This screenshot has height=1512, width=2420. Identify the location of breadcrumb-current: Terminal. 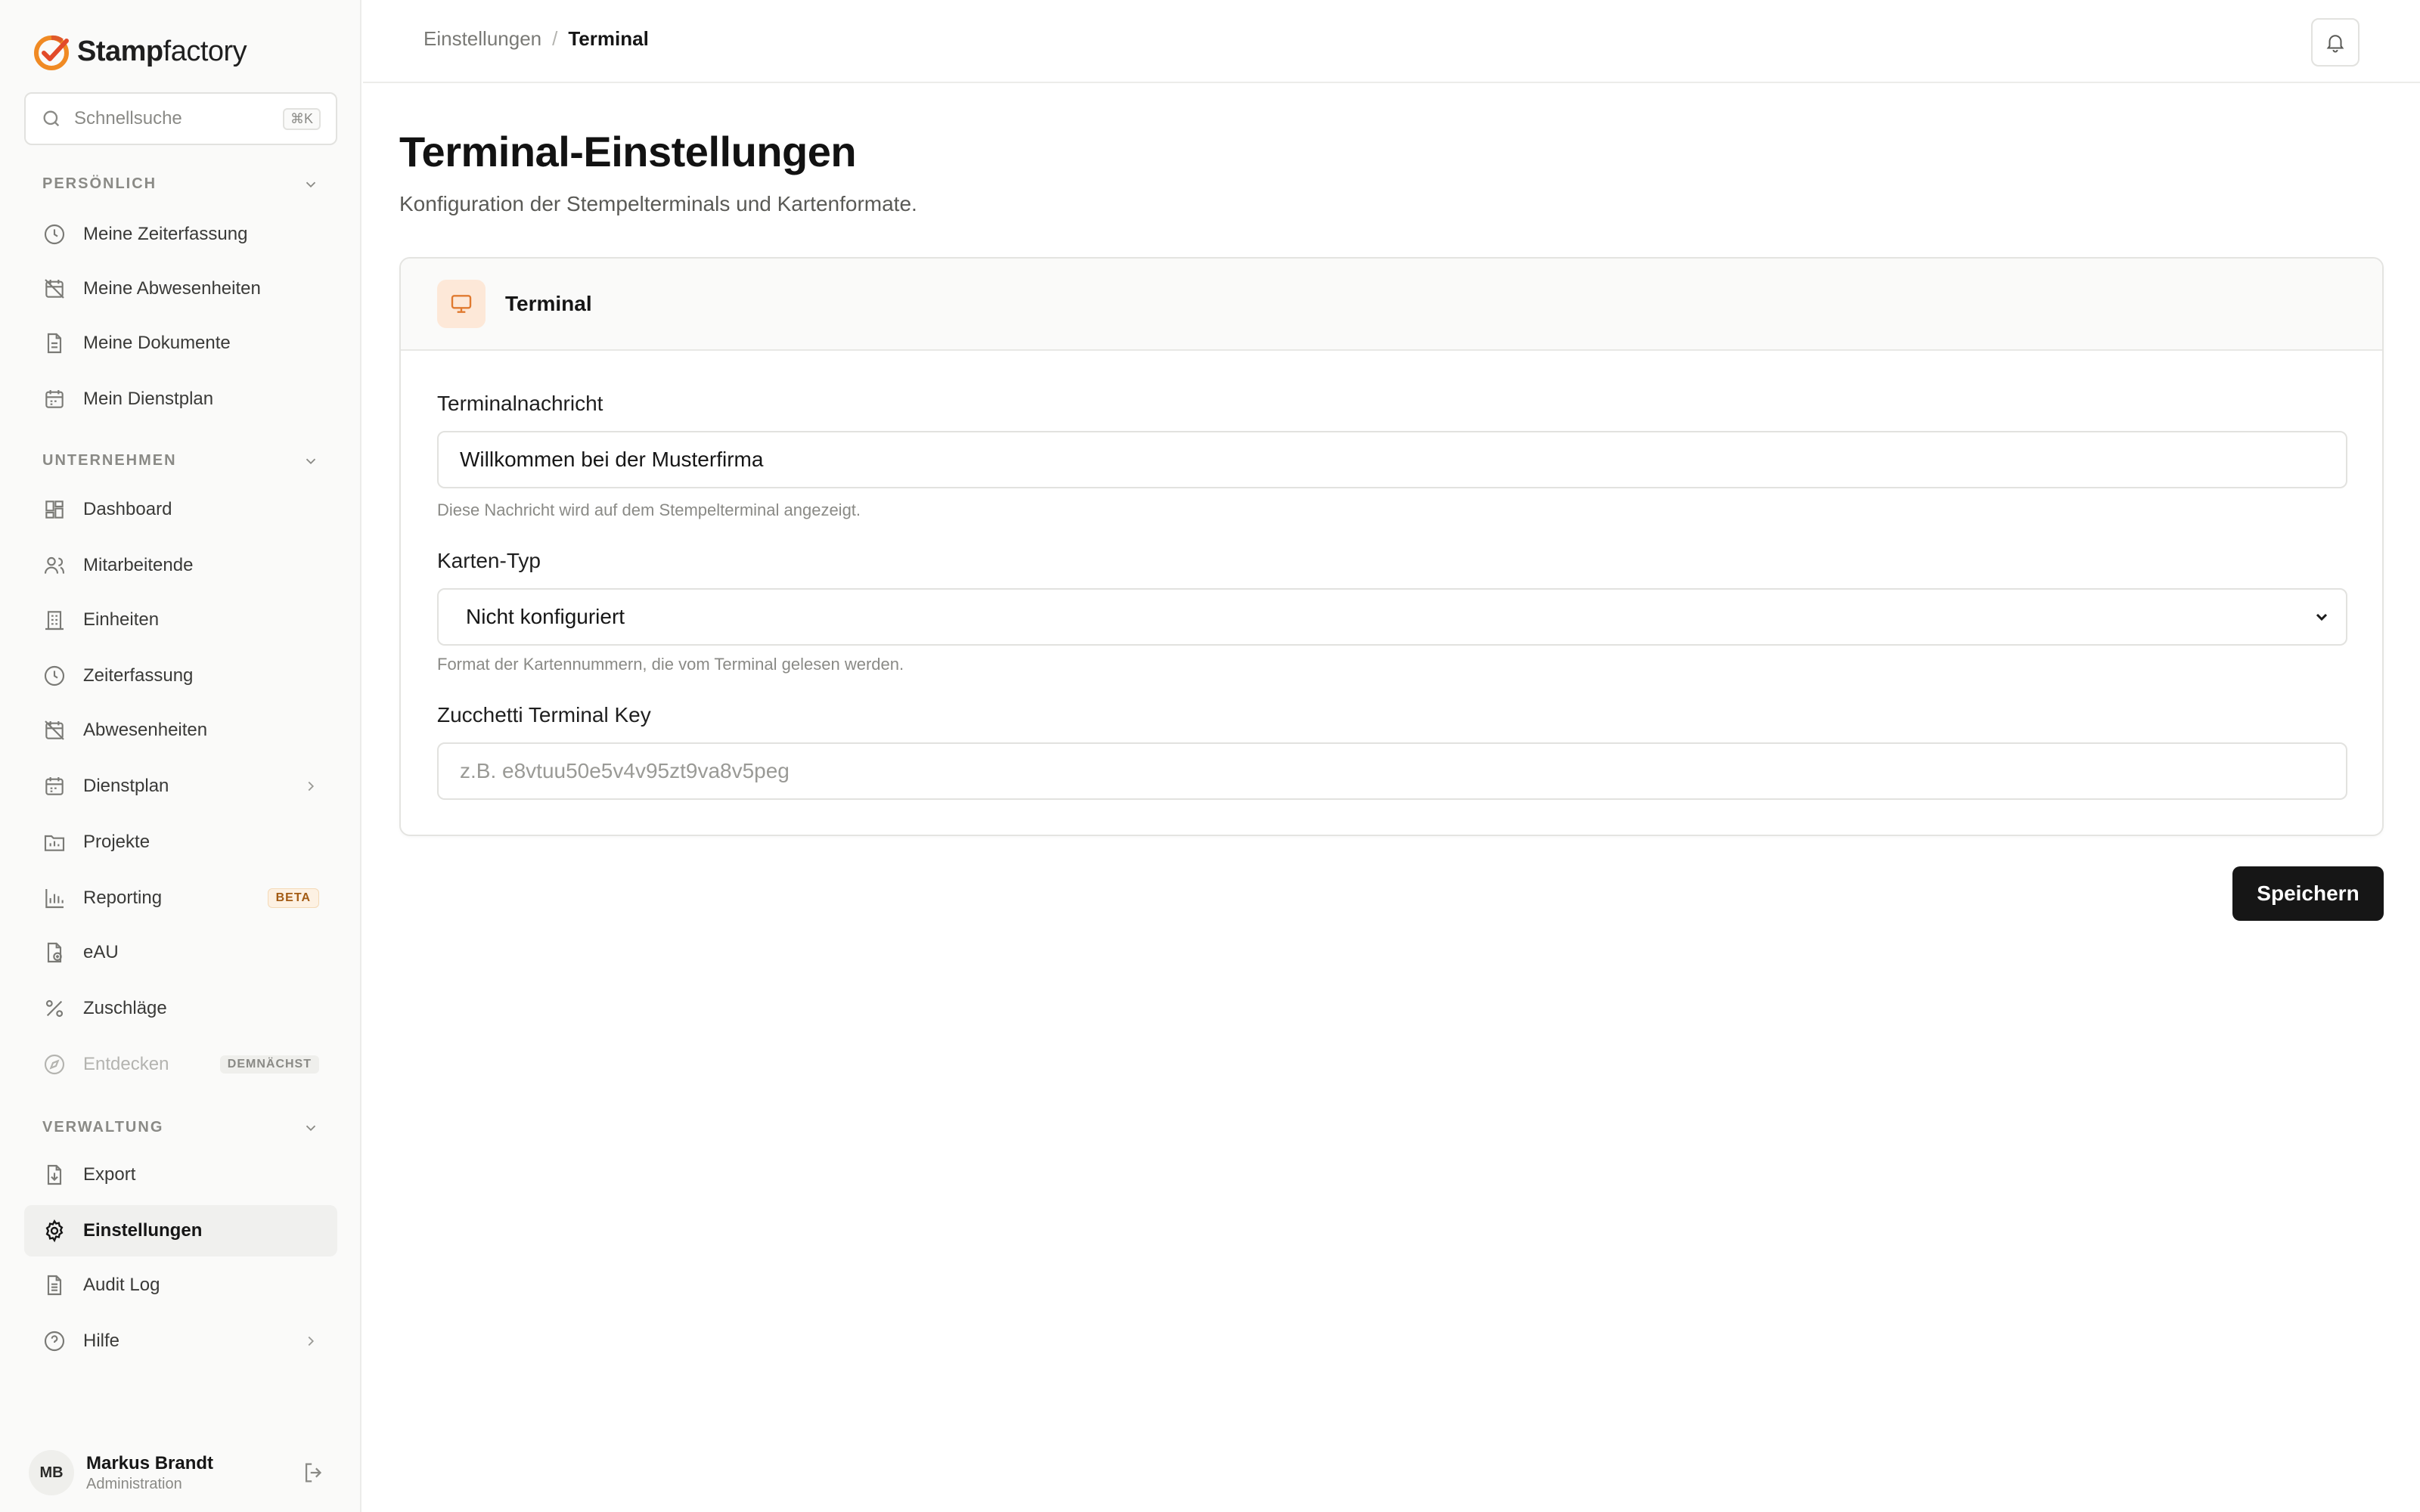
(608, 38).